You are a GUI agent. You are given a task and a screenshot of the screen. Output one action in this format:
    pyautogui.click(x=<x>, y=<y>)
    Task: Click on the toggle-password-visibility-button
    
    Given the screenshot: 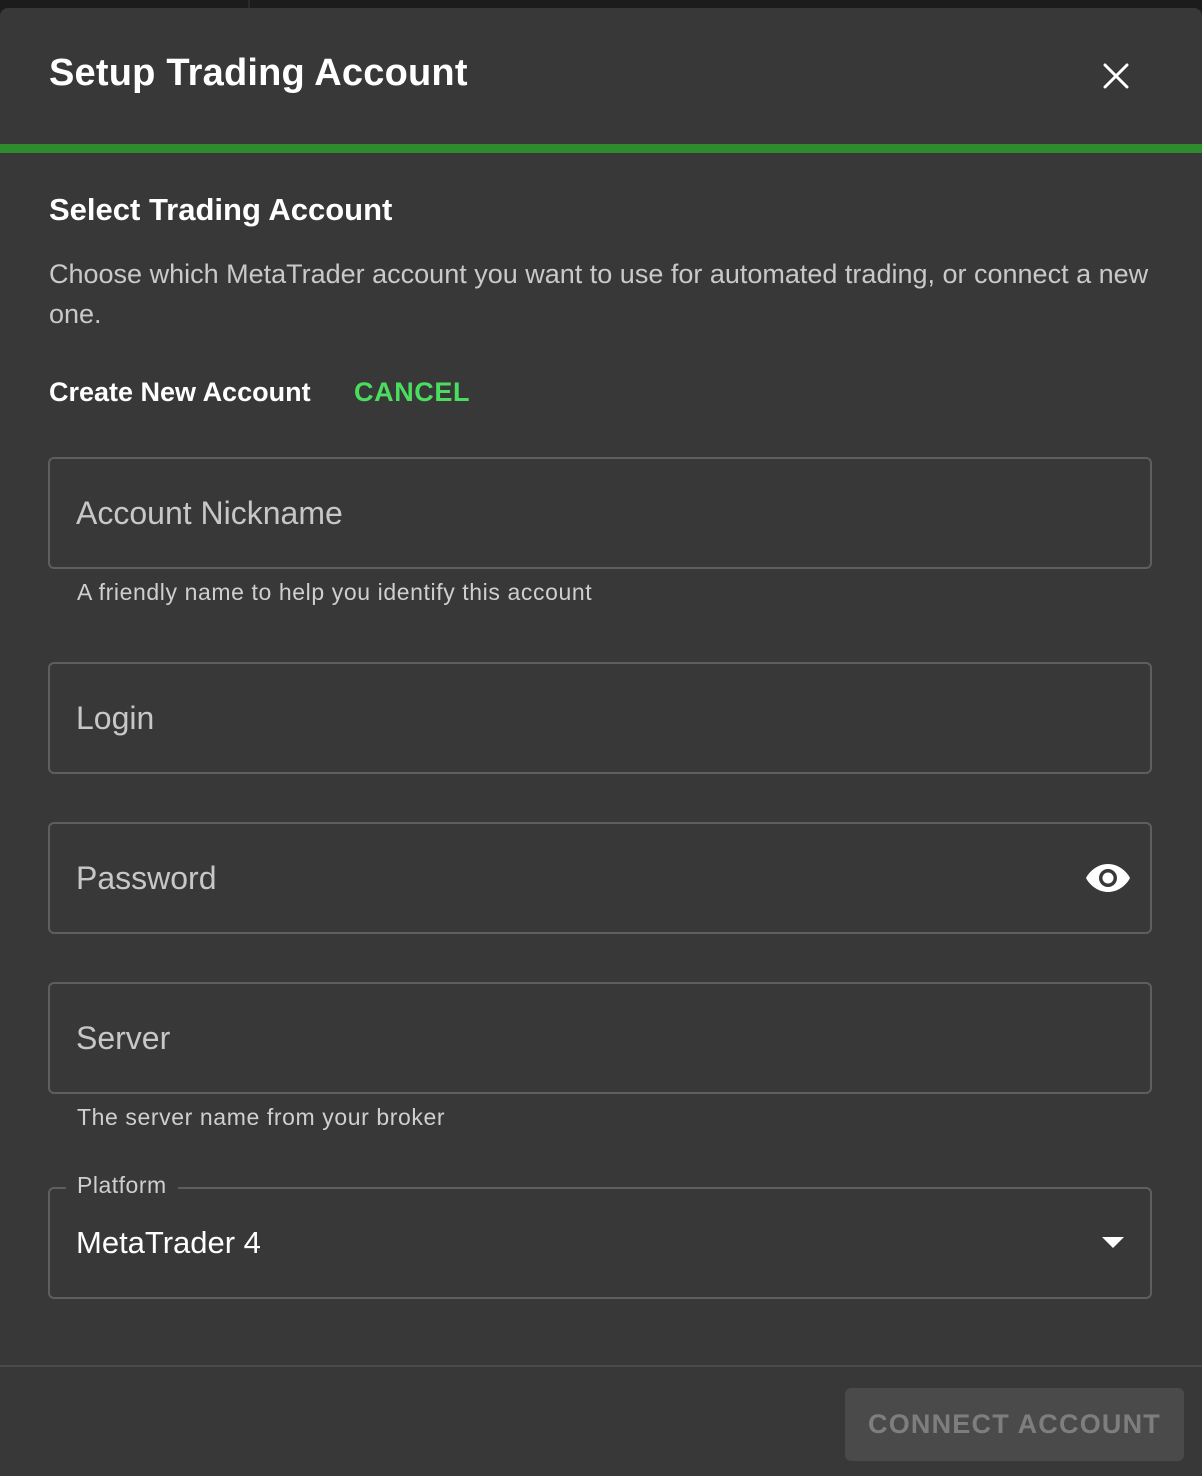 What is the action you would take?
    pyautogui.click(x=1108, y=878)
    